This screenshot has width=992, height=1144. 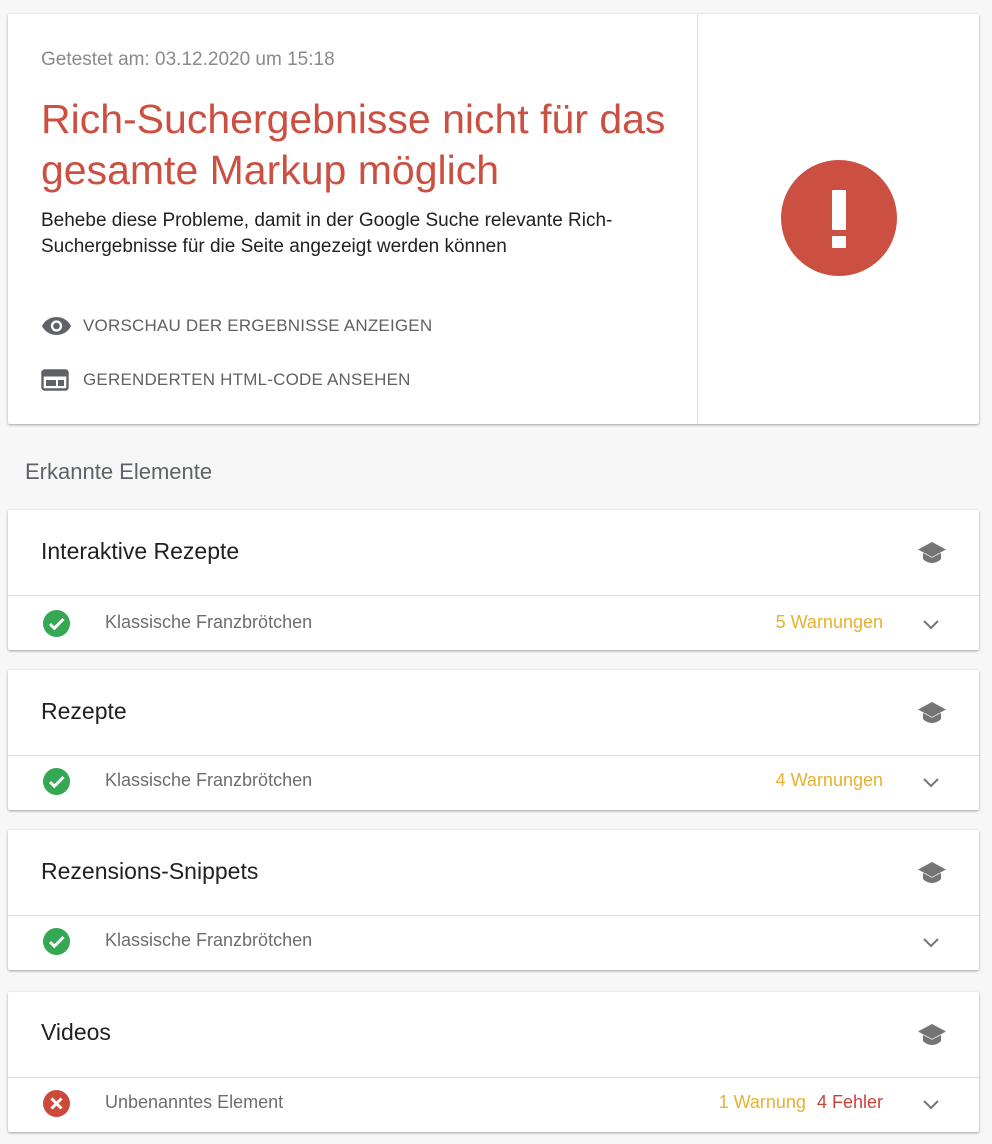 What do you see at coordinates (56, 326) in the screenshot?
I see `eye-icon` at bounding box center [56, 326].